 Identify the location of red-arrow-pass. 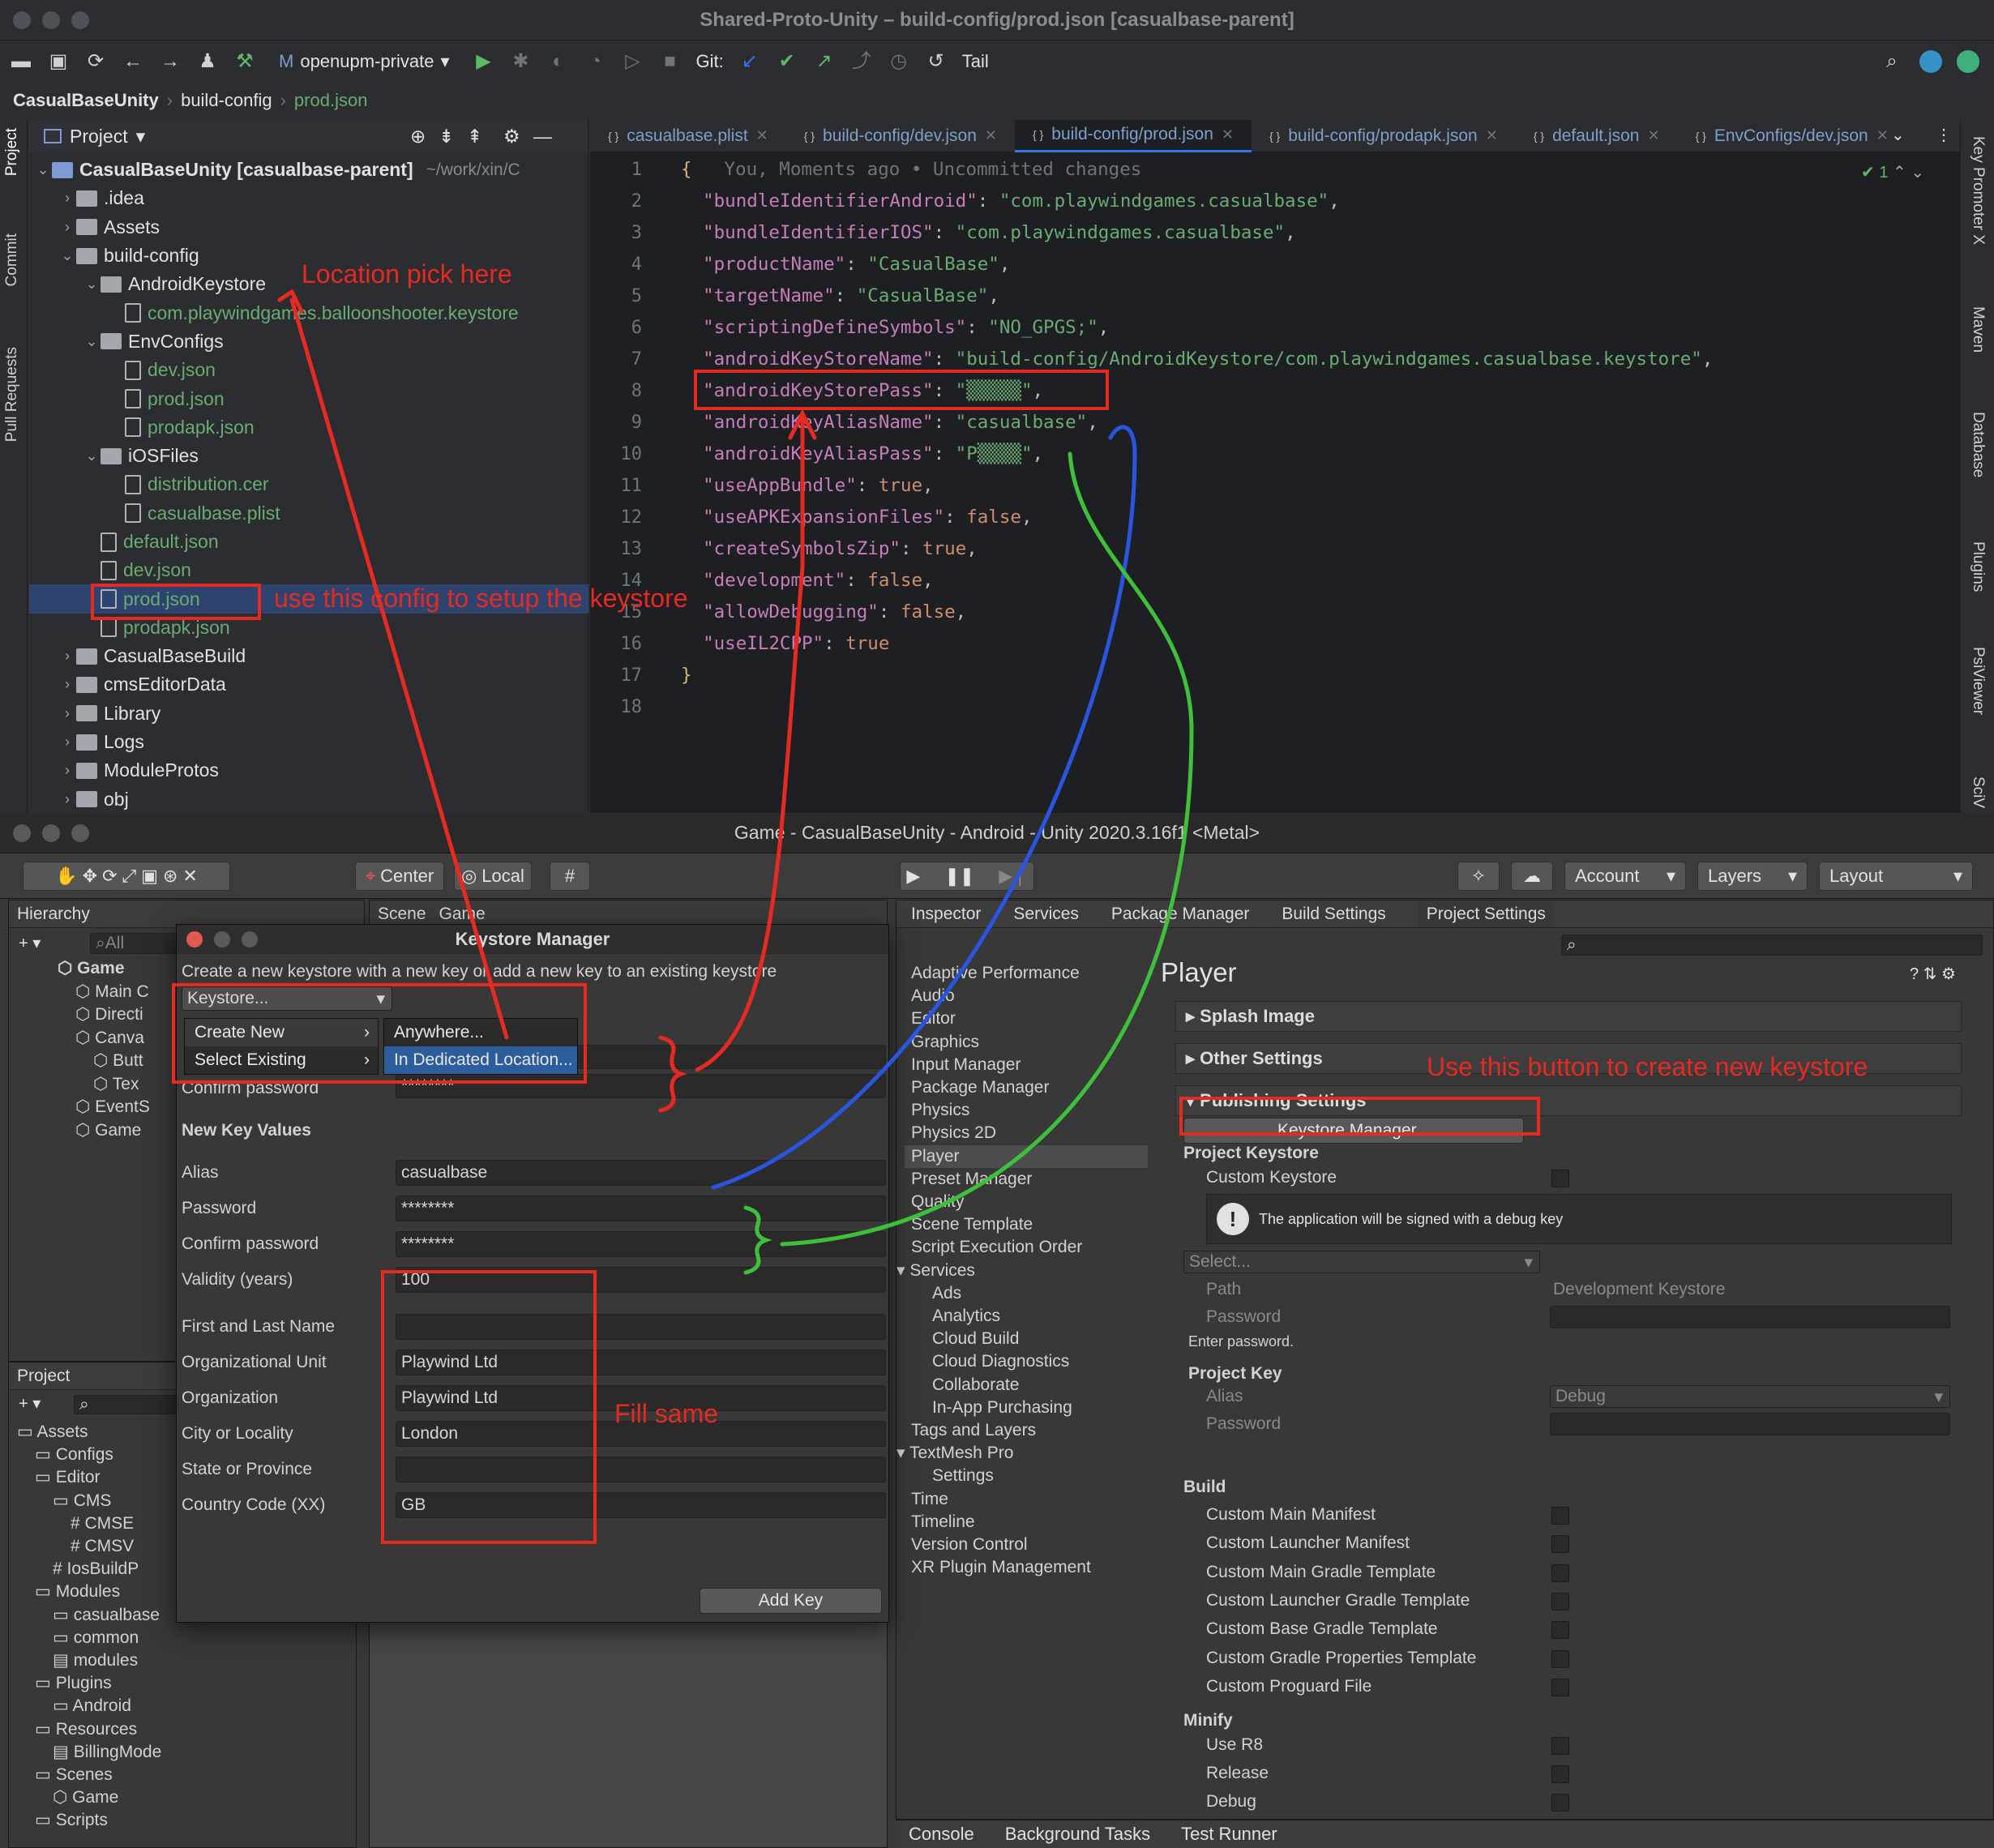
(750, 743).